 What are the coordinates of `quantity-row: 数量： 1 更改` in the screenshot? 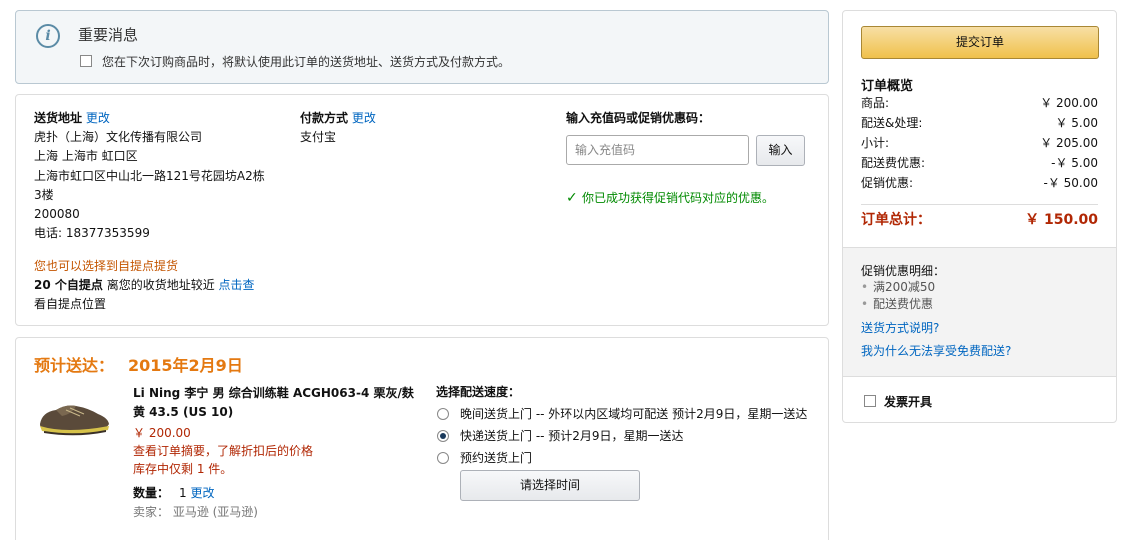 It's located at (275, 493).